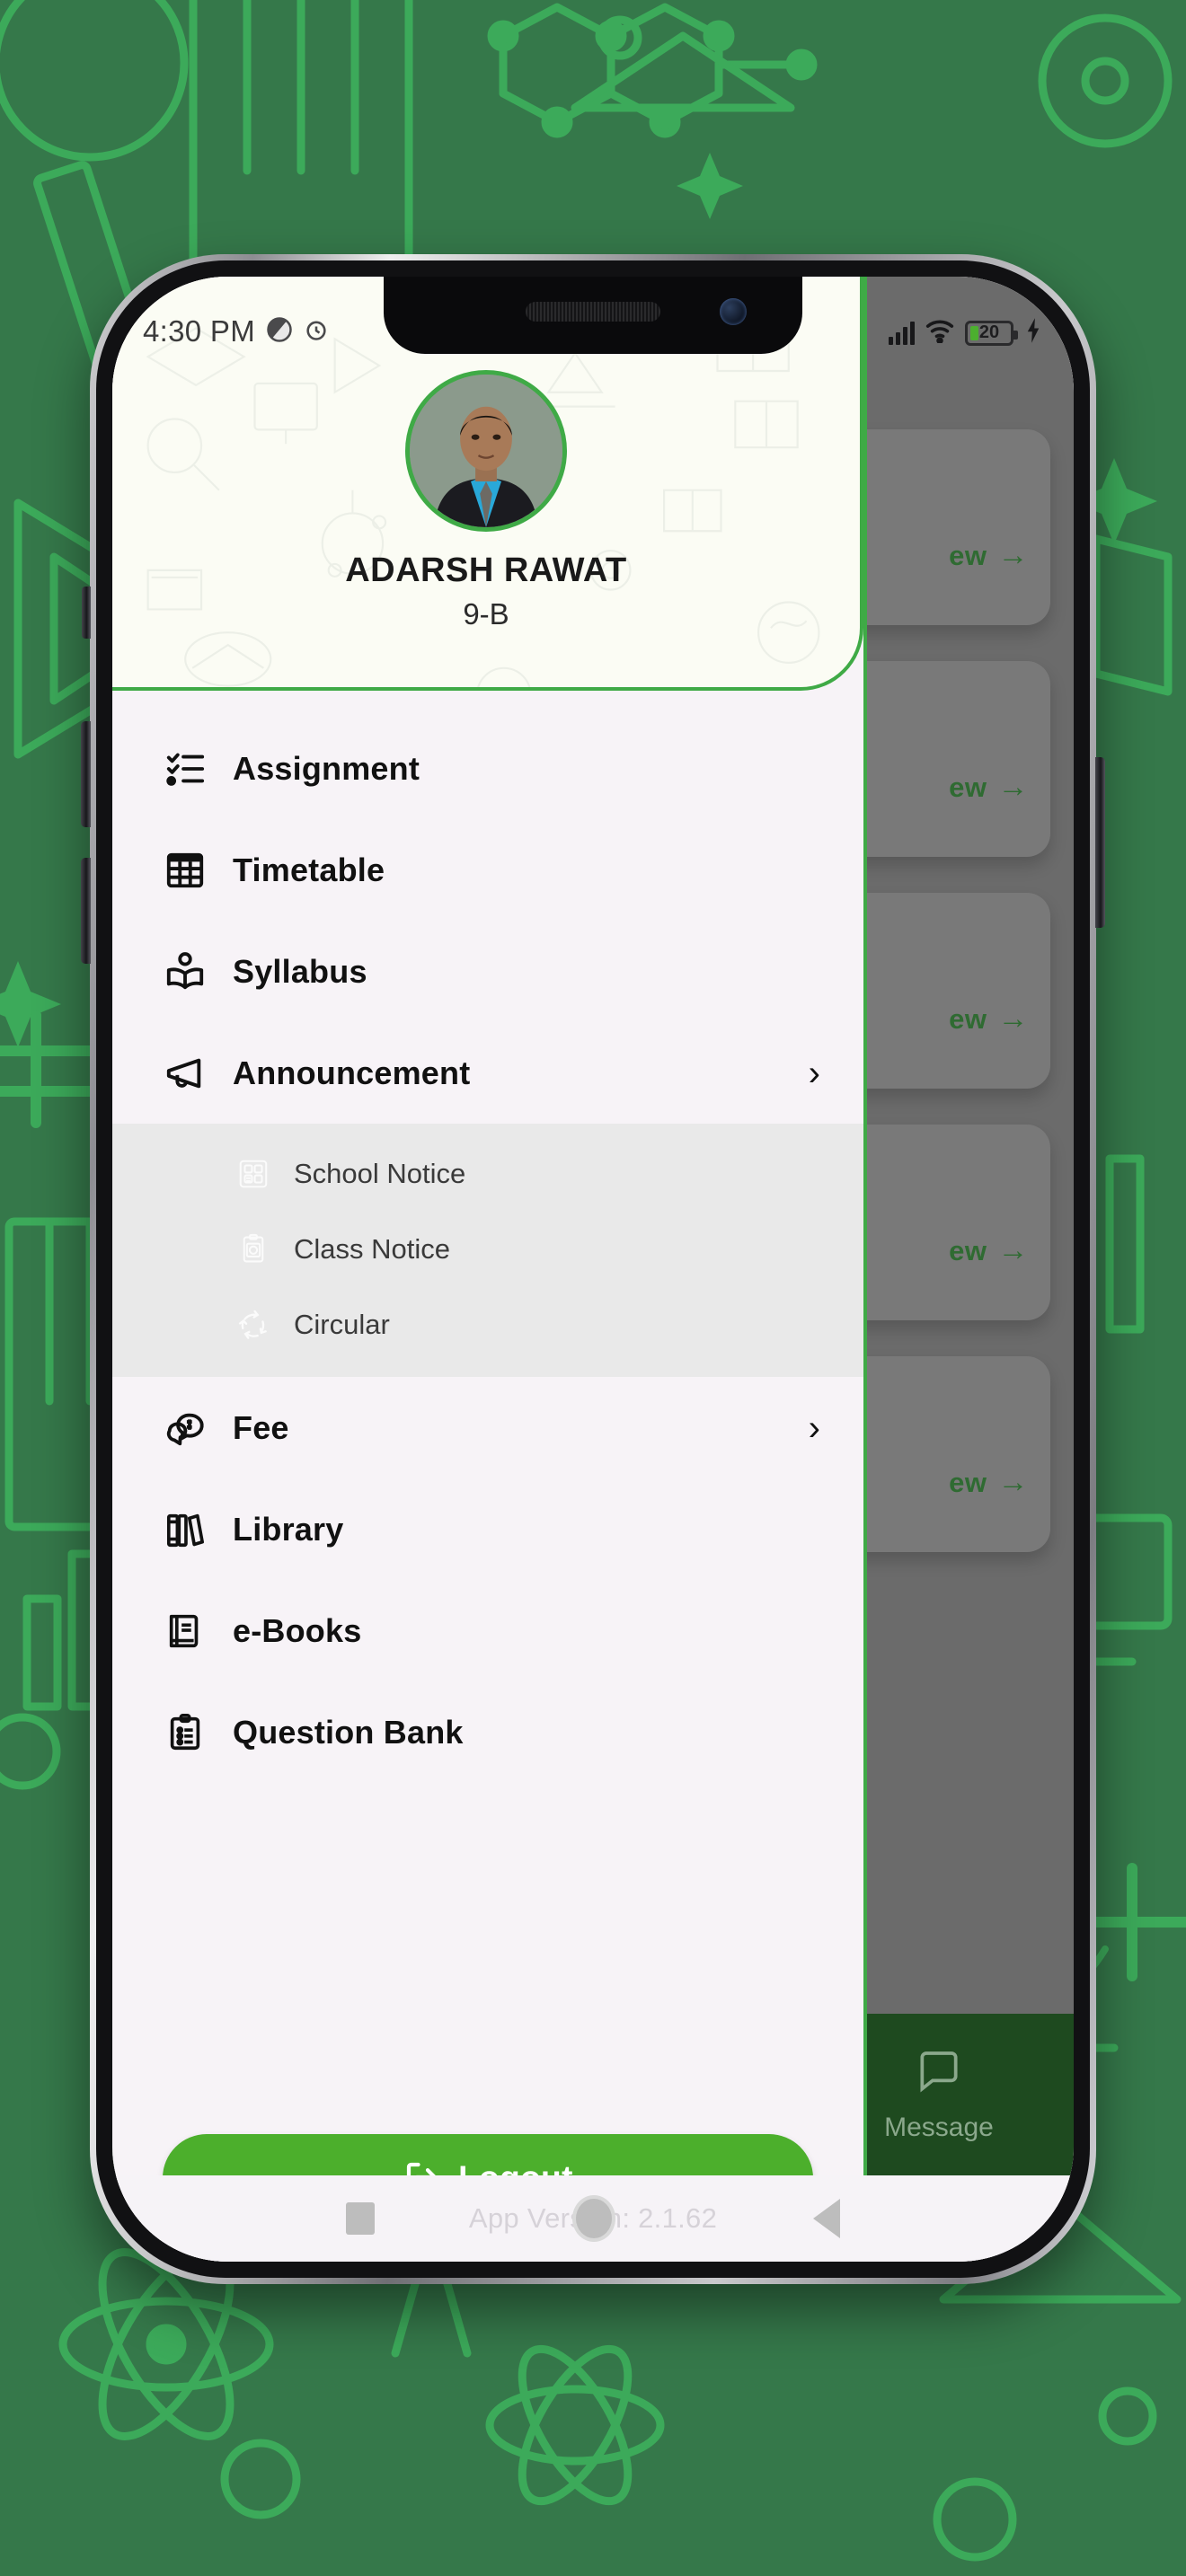 This screenshot has width=1186, height=2576. I want to click on notice-board-icon, so click(253, 1174).